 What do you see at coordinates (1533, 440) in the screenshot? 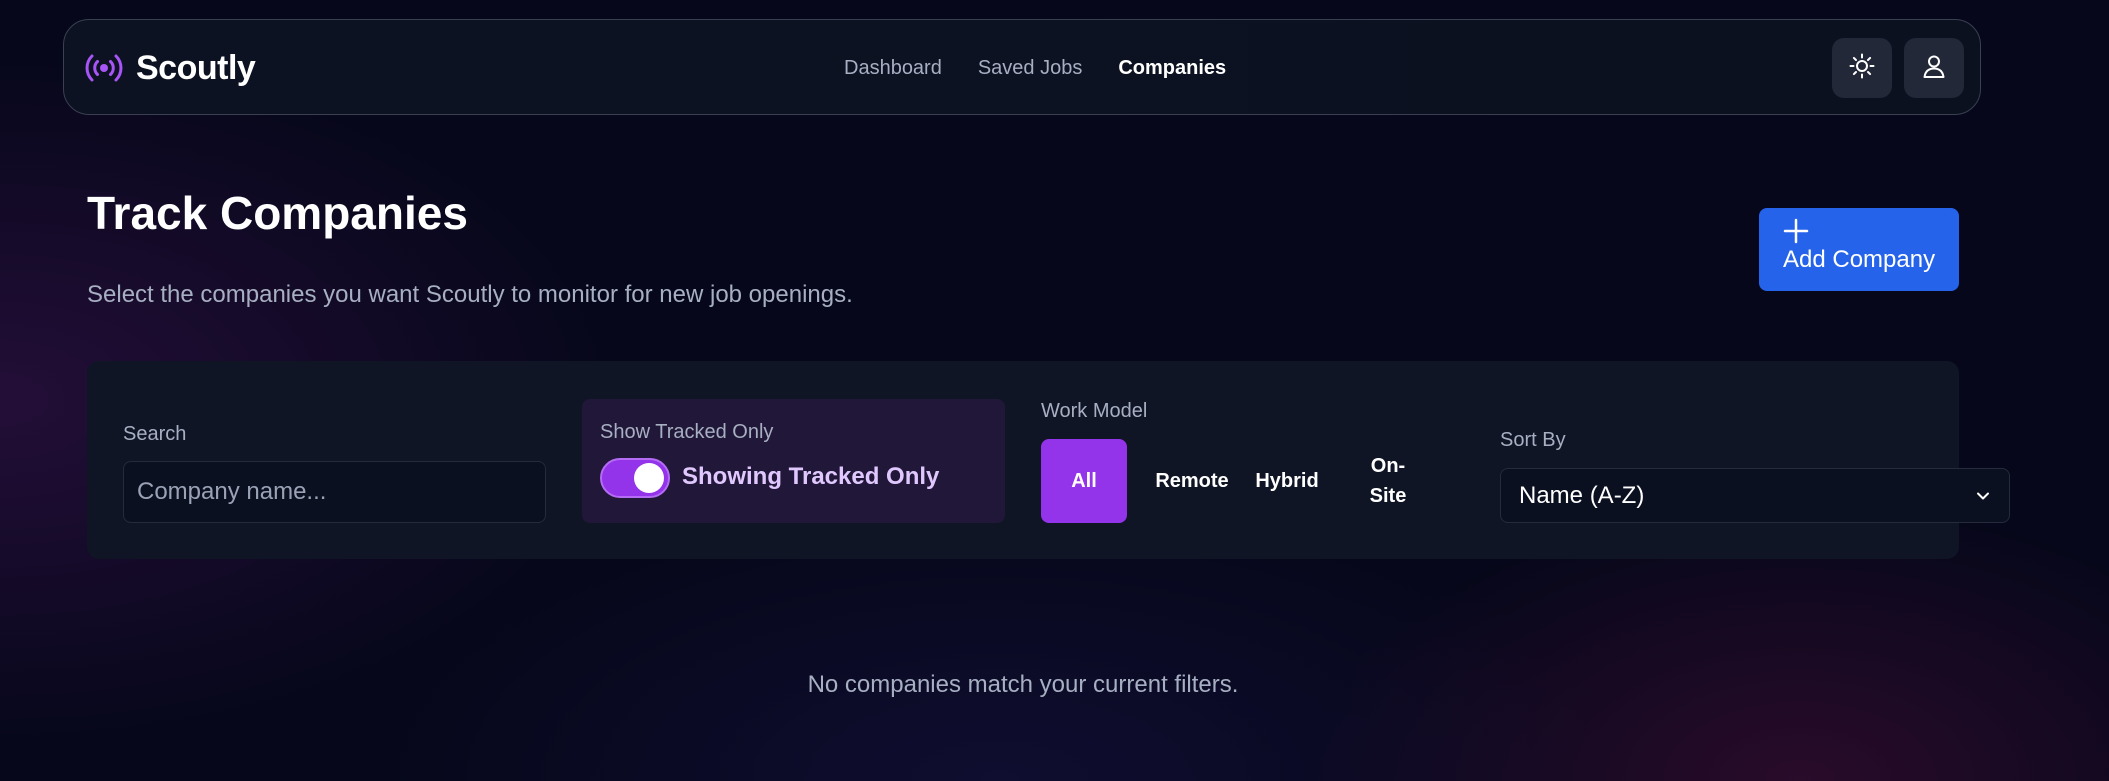
I see `sort-label: Sort By` at bounding box center [1533, 440].